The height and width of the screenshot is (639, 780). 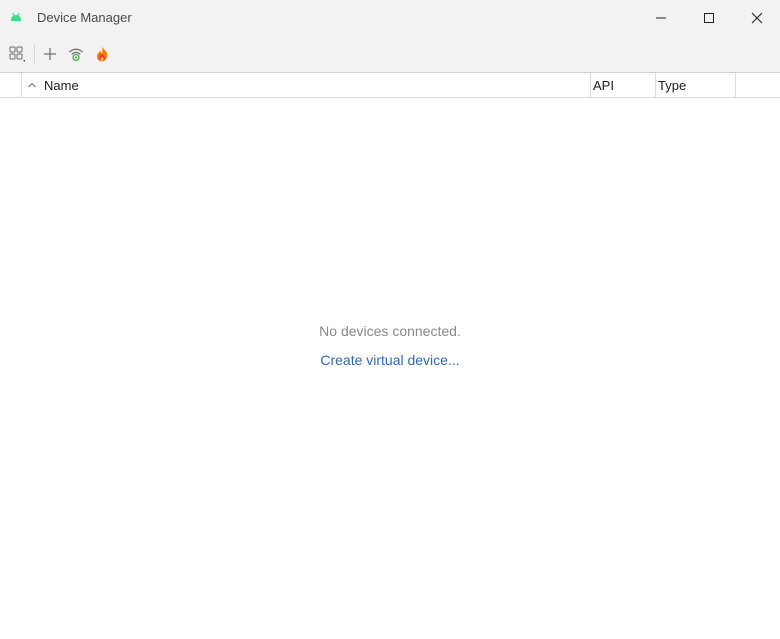 I want to click on column-header-type: Type, so click(x=695, y=85).